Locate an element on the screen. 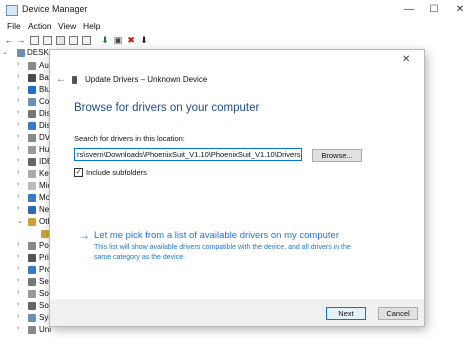 Image resolution: width=474 pixels, height=348 pixels. cancel-button: Cancel is located at coordinates (398, 313).